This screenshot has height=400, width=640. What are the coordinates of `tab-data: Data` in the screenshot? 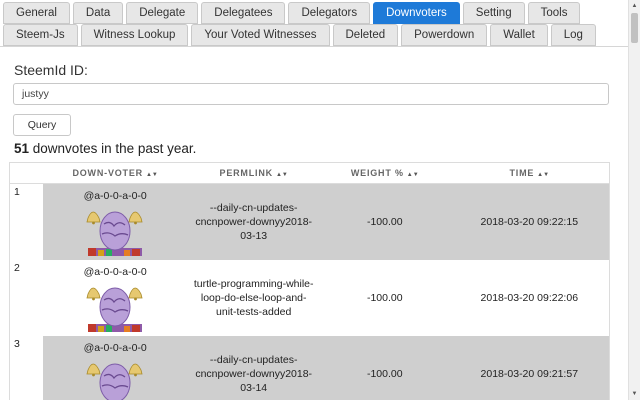 It's located at (98, 13).